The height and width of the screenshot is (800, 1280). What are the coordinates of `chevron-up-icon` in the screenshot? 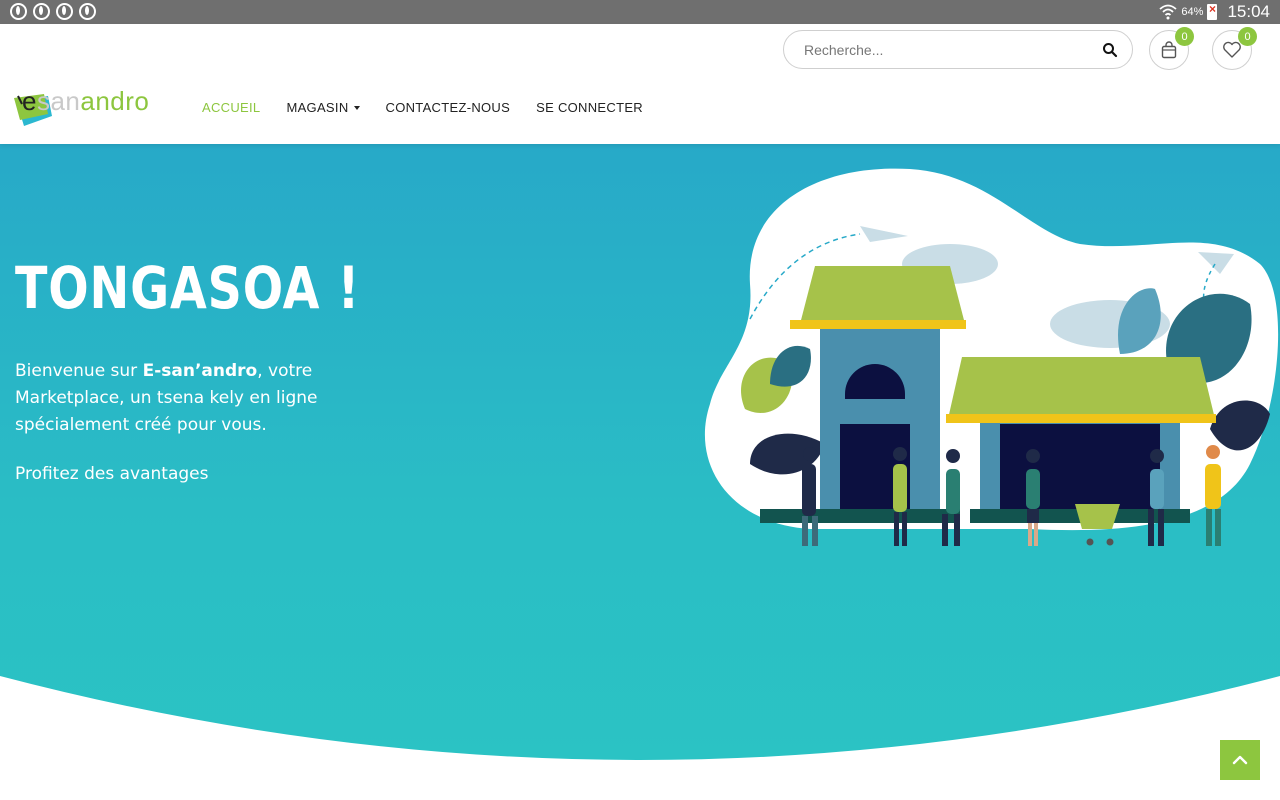 It's located at (1240, 760).